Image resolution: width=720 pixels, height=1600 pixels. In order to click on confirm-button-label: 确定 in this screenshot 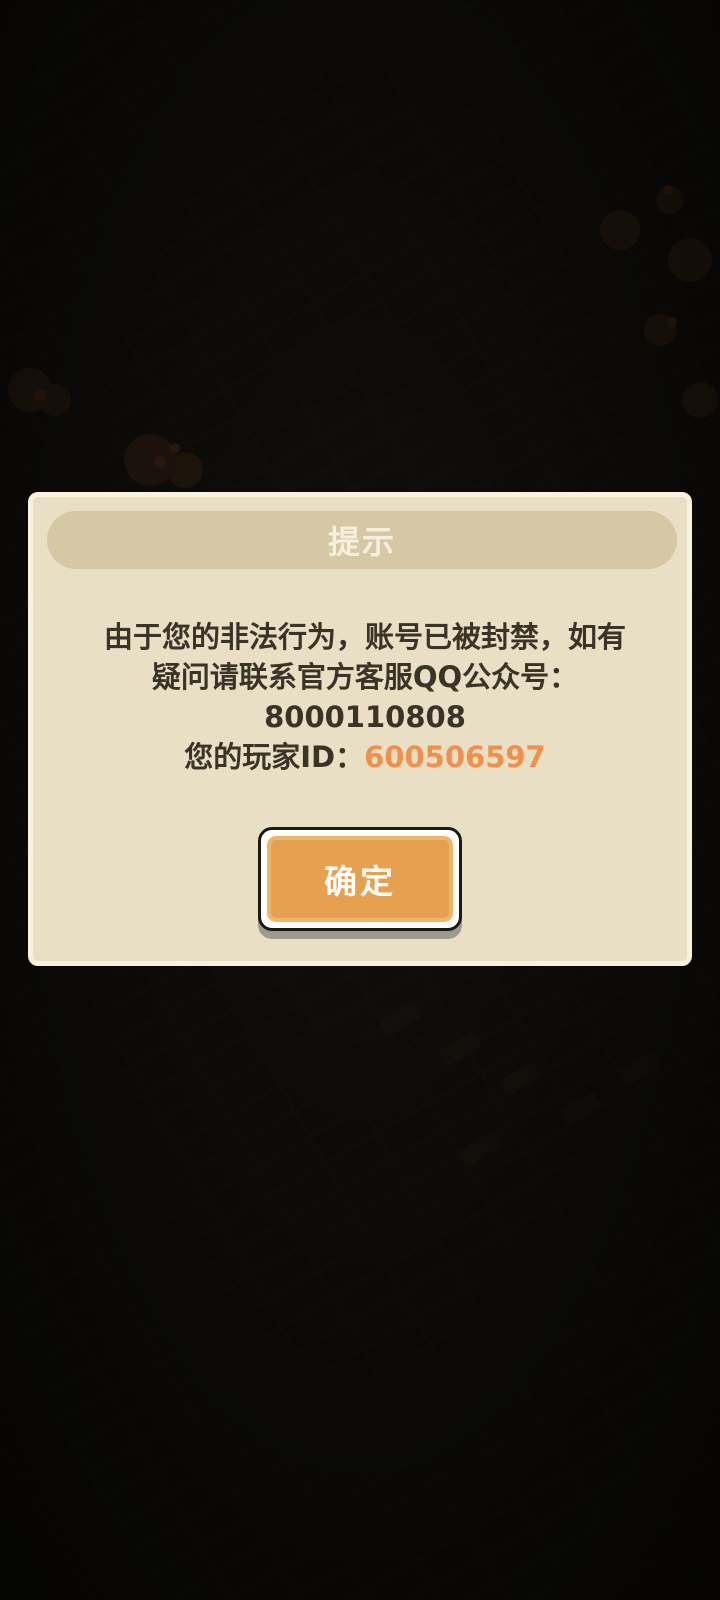, I will do `click(360, 881)`.